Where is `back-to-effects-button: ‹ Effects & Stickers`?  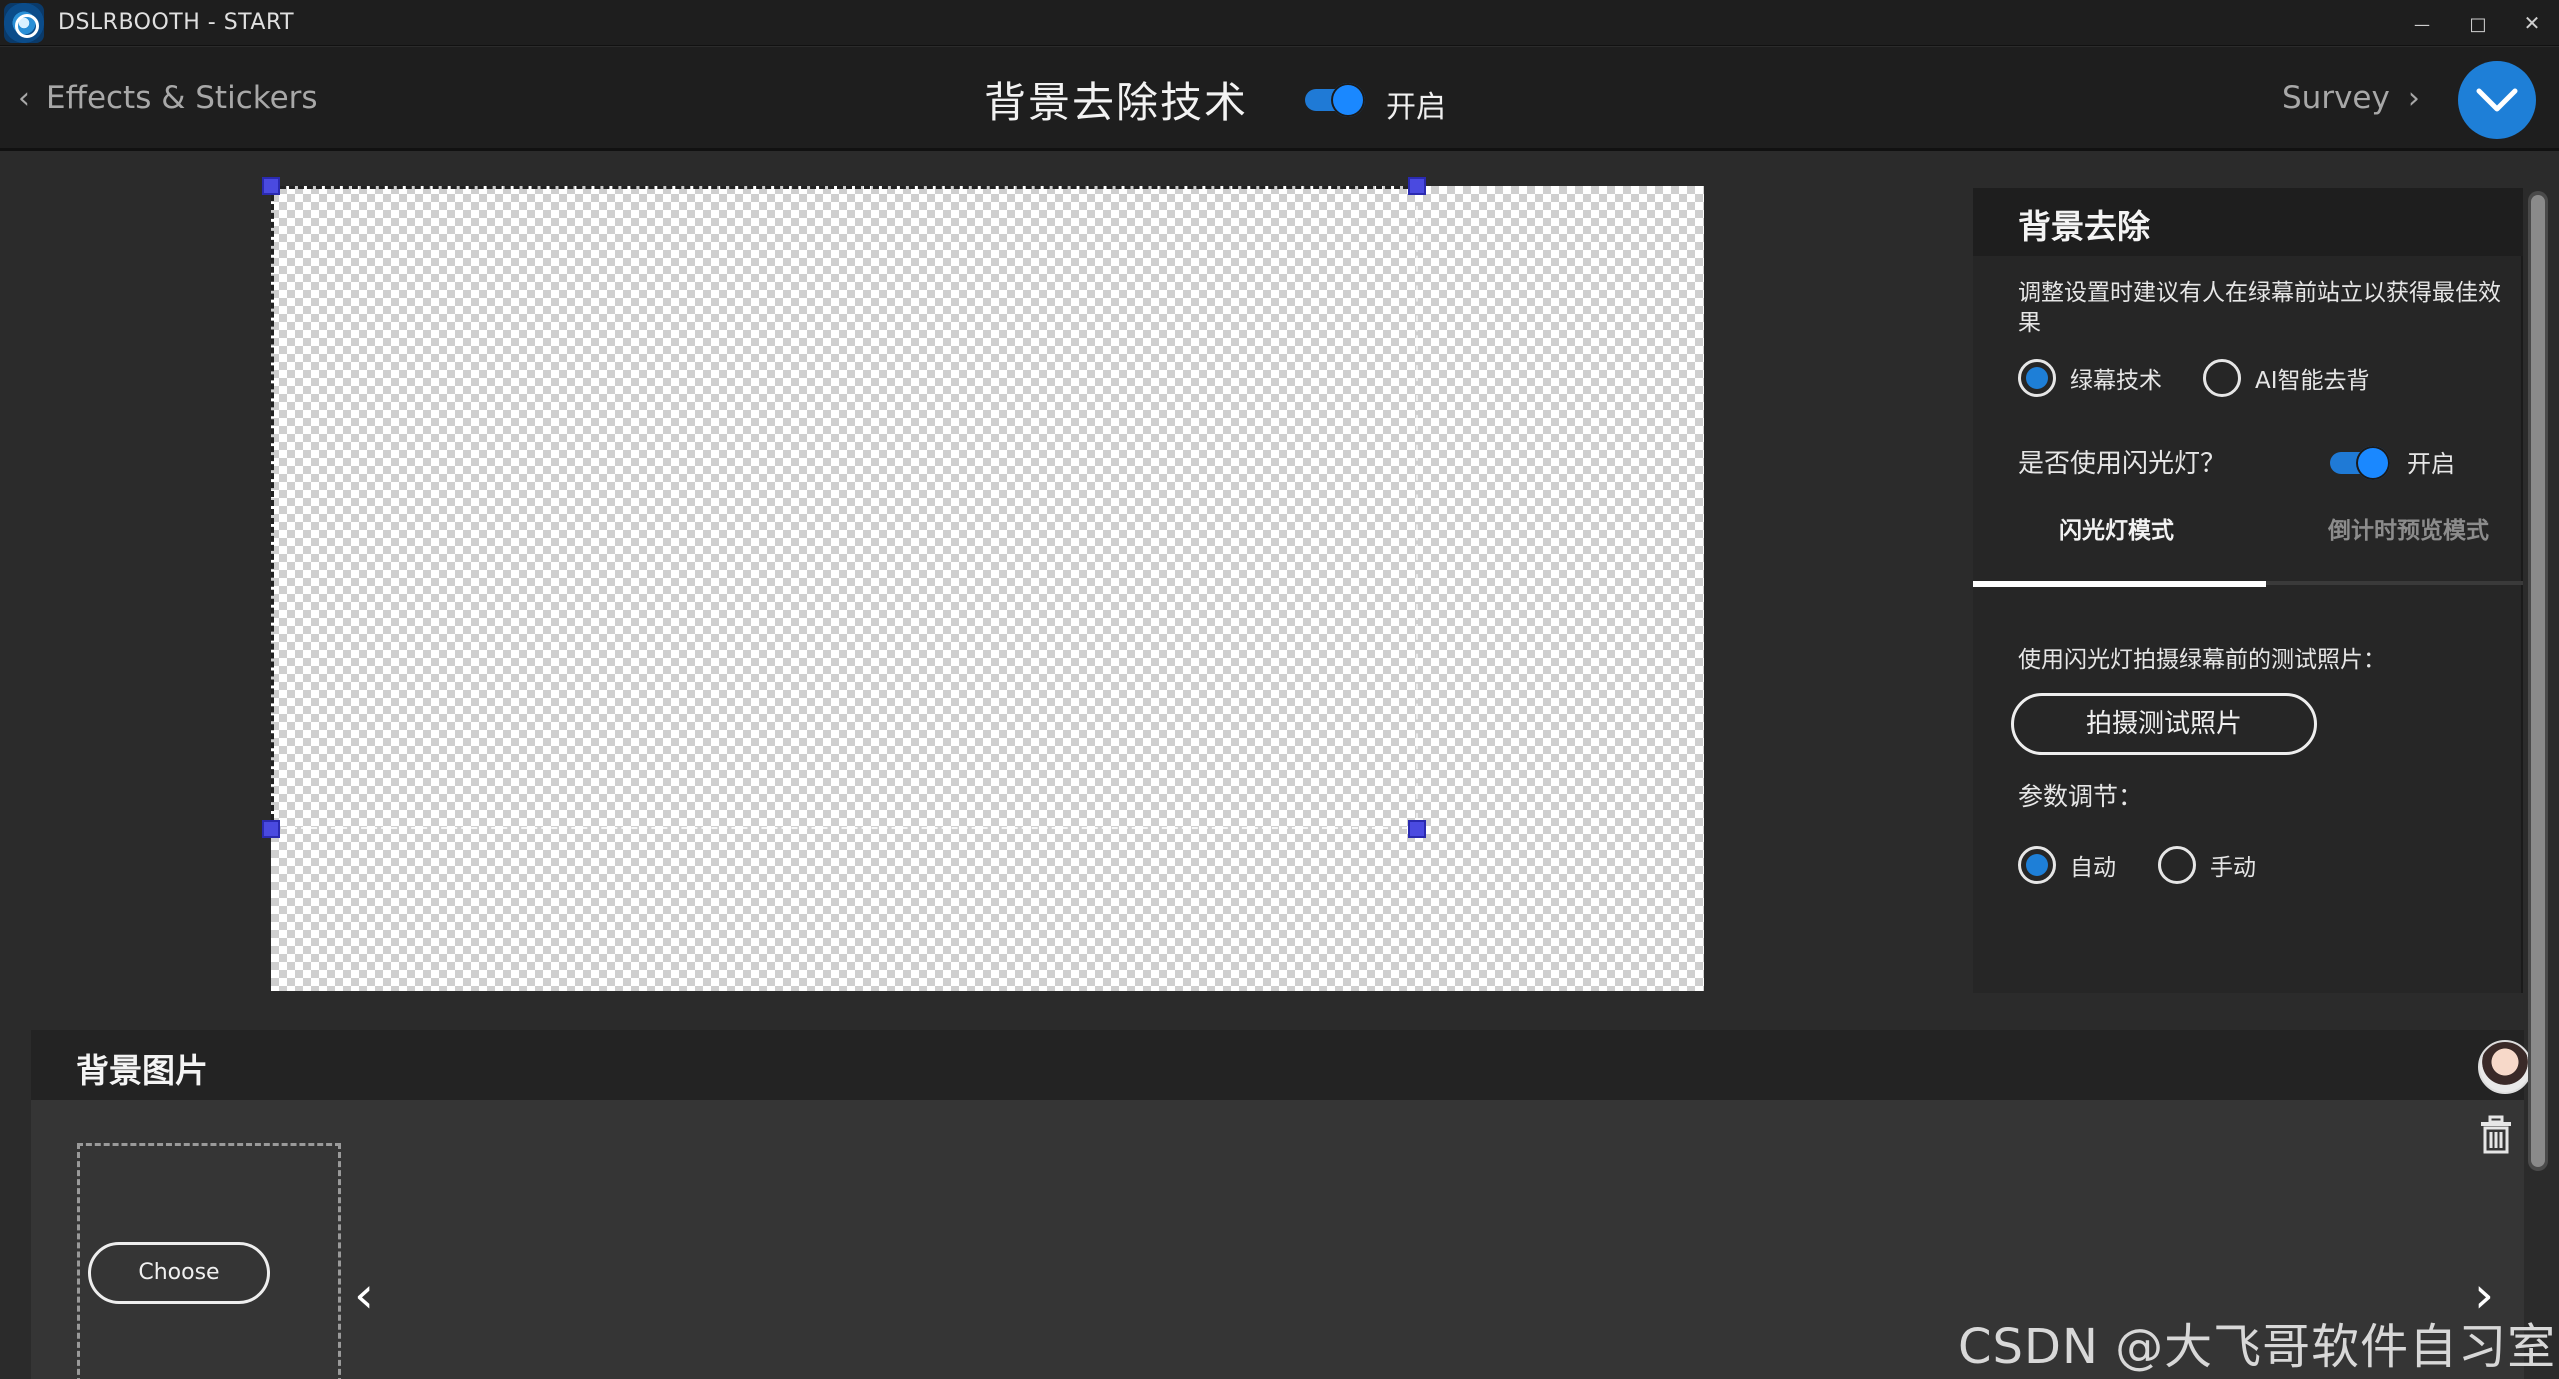 back-to-effects-button: ‹ Effects & Stickers is located at coordinates (168, 98).